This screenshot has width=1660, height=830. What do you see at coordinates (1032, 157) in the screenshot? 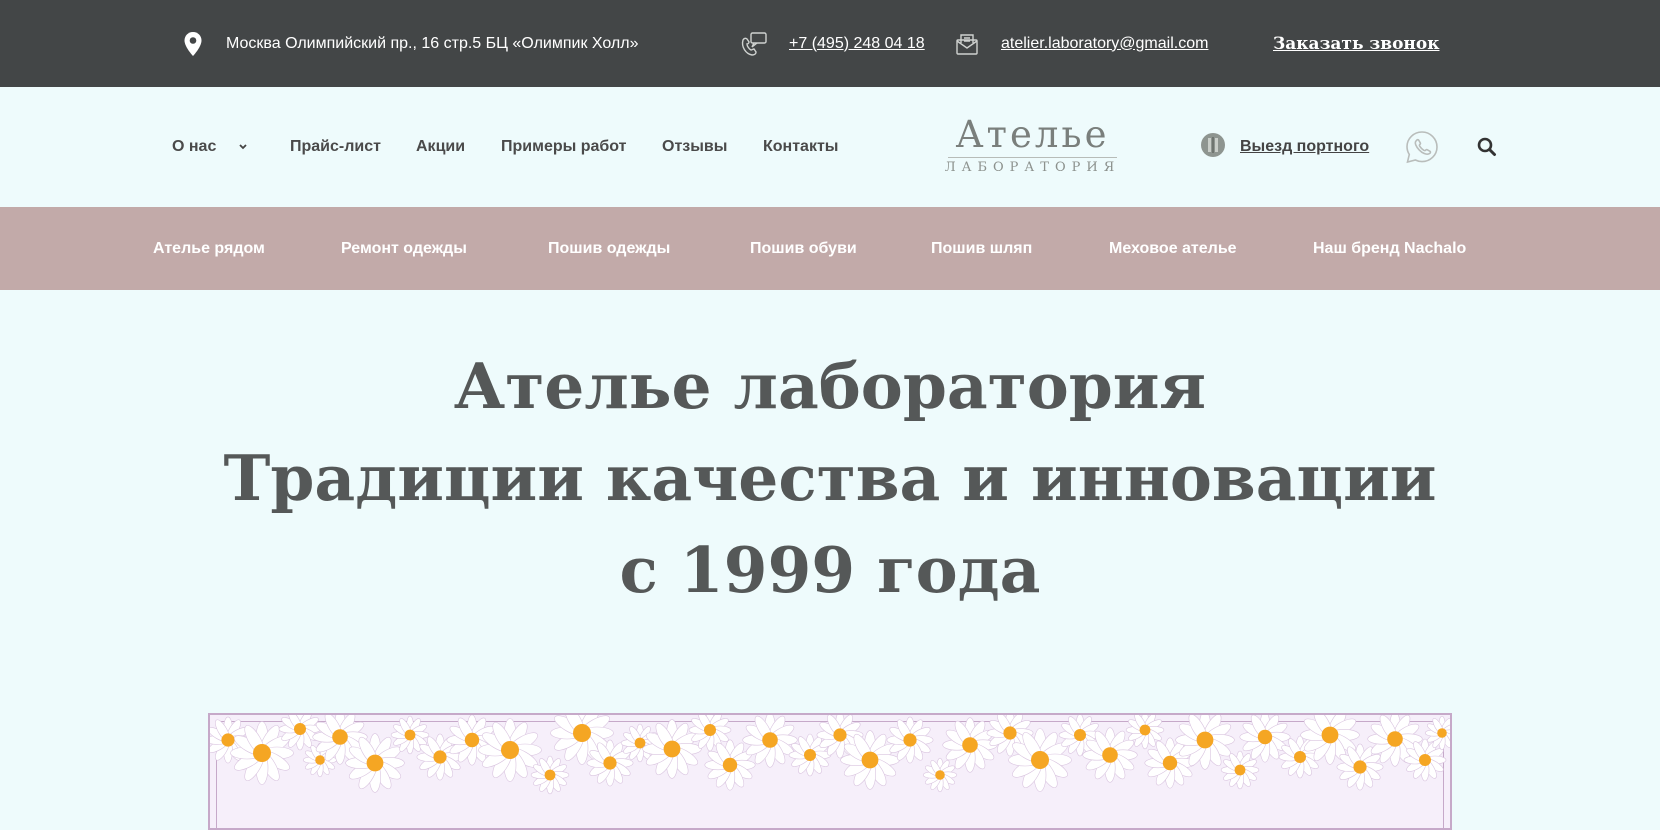
I see `logo-divider` at bounding box center [1032, 157].